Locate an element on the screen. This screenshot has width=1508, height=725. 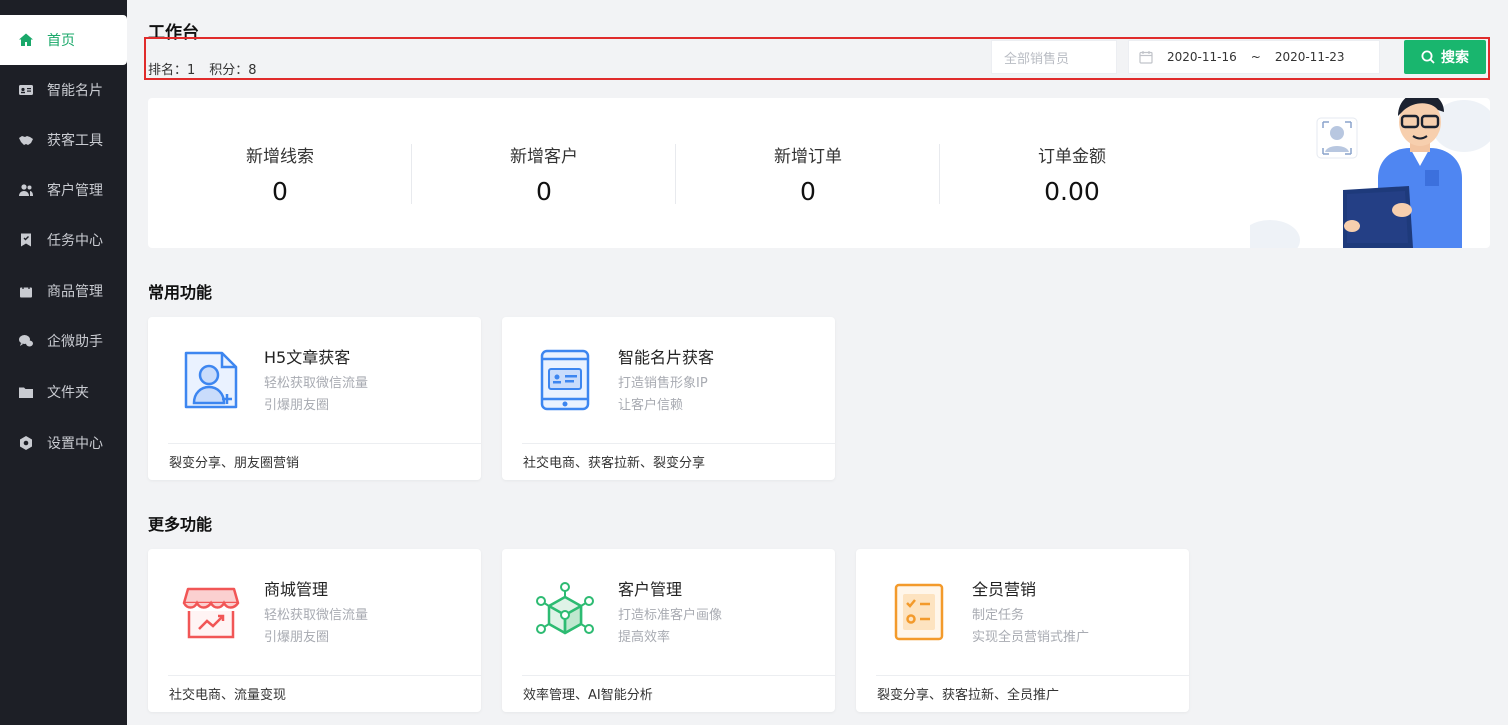
rank-text: 排名：1 is located at coordinates (172, 70).